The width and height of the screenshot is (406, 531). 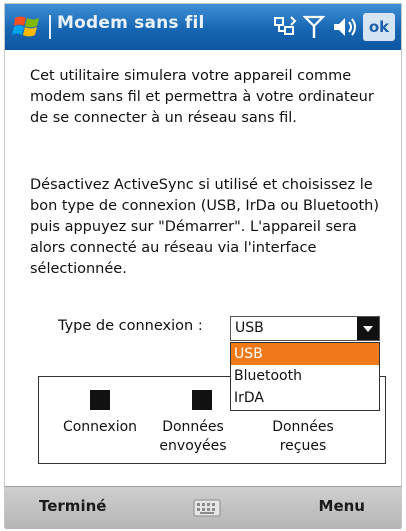 I want to click on dropdown-option-usb: USB, so click(x=305, y=354).